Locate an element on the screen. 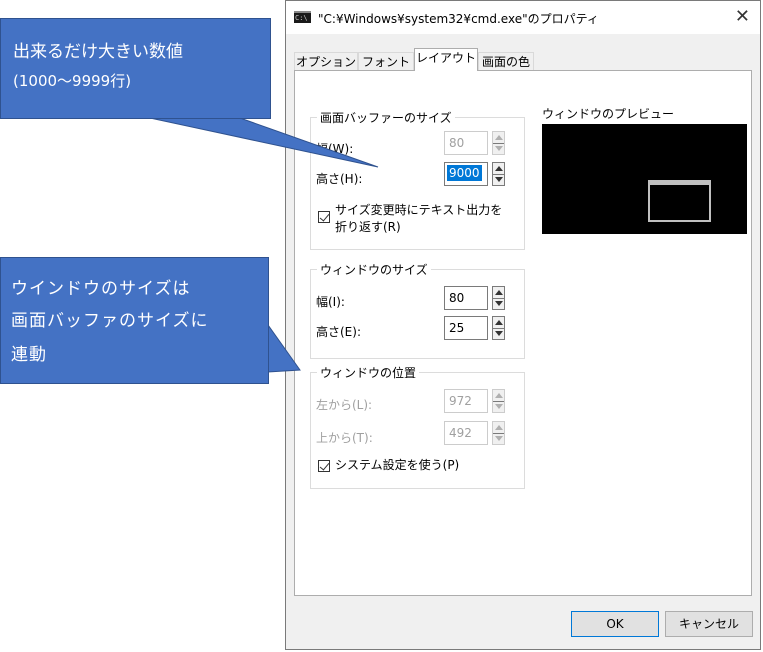  bottom-callout-pointer is located at coordinates (284, 348).